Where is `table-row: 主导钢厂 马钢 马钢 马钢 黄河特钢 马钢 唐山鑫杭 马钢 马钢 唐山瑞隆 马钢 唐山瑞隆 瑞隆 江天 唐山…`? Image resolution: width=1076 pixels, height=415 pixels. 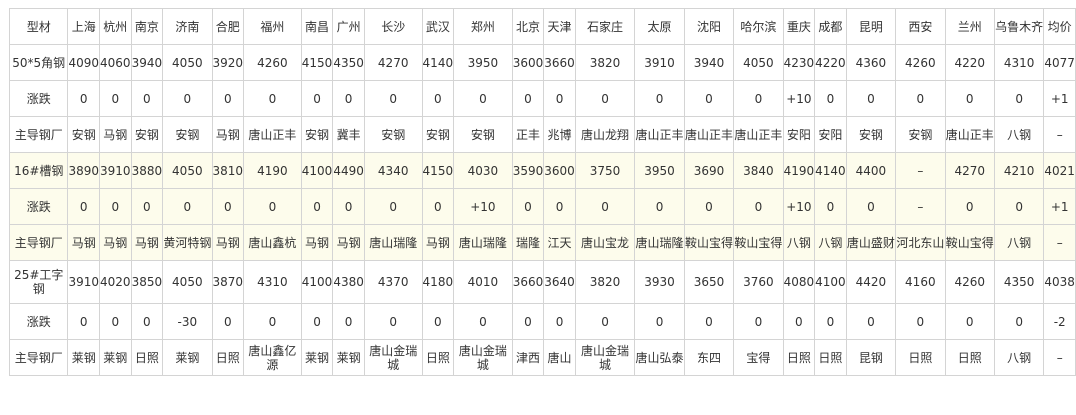
table-row: 主导钢厂 马钢 马钢 马钢 黄河特钢 马钢 唐山鑫杭 马钢 马钢 唐山瑞隆 马钢 唐山瑞隆 瑞隆 江天 唐山… is located at coordinates (542, 242).